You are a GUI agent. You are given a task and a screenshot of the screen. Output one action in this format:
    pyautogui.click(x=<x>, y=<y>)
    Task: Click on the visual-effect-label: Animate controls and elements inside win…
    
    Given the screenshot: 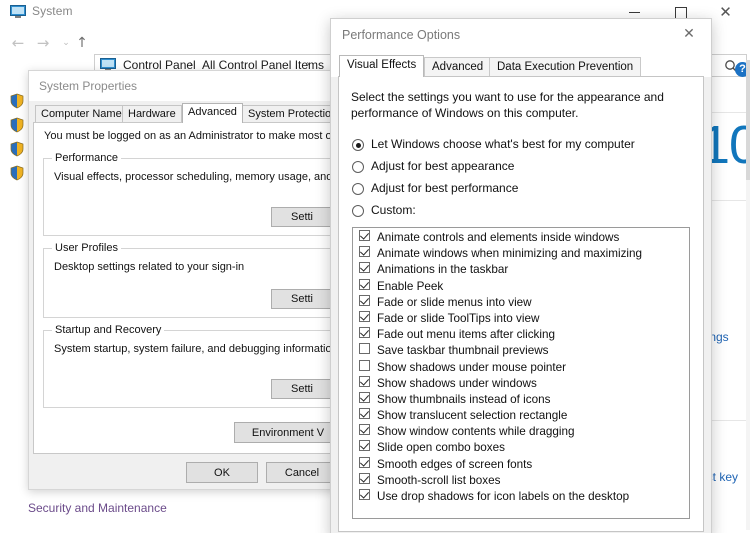 What is the action you would take?
    pyautogui.click(x=498, y=237)
    